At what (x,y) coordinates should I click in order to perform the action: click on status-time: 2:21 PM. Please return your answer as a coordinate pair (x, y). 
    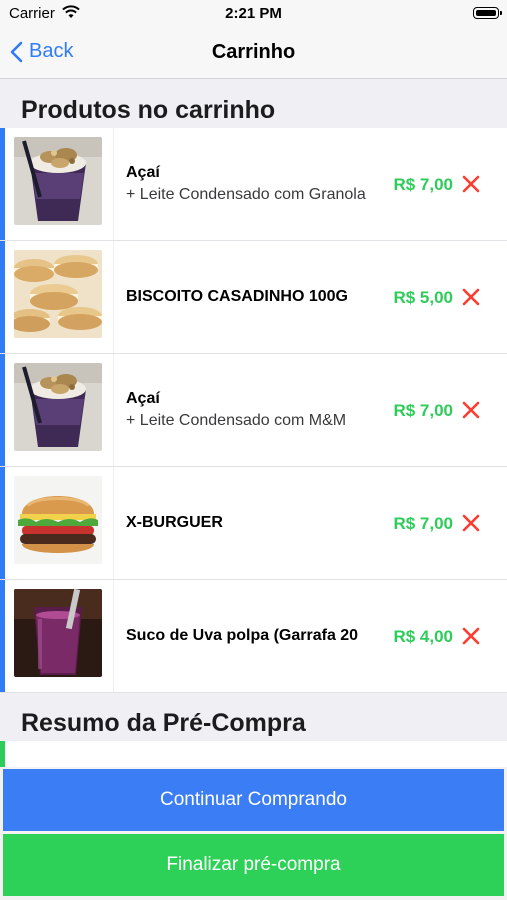
    Looking at the image, I should click on (253, 13).